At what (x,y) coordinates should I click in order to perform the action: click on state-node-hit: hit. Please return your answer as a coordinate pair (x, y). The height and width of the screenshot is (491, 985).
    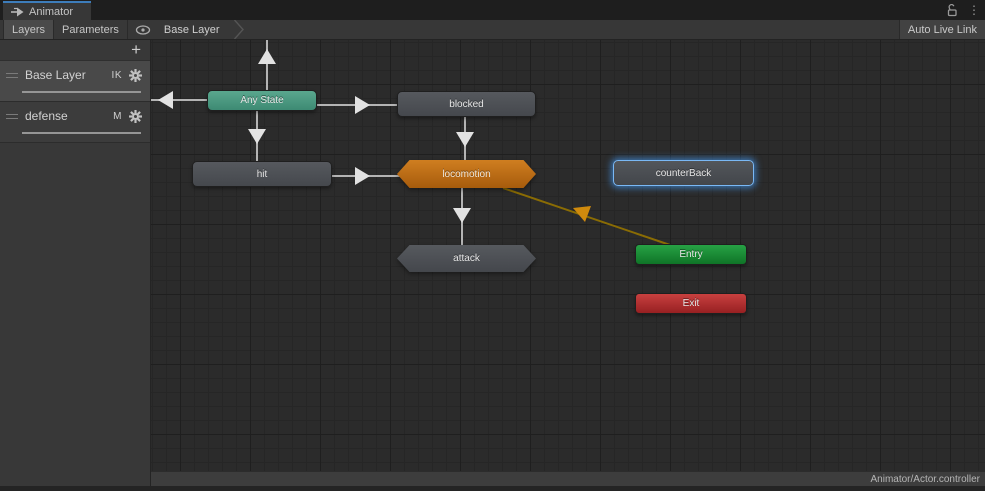
    Looking at the image, I should click on (262, 174).